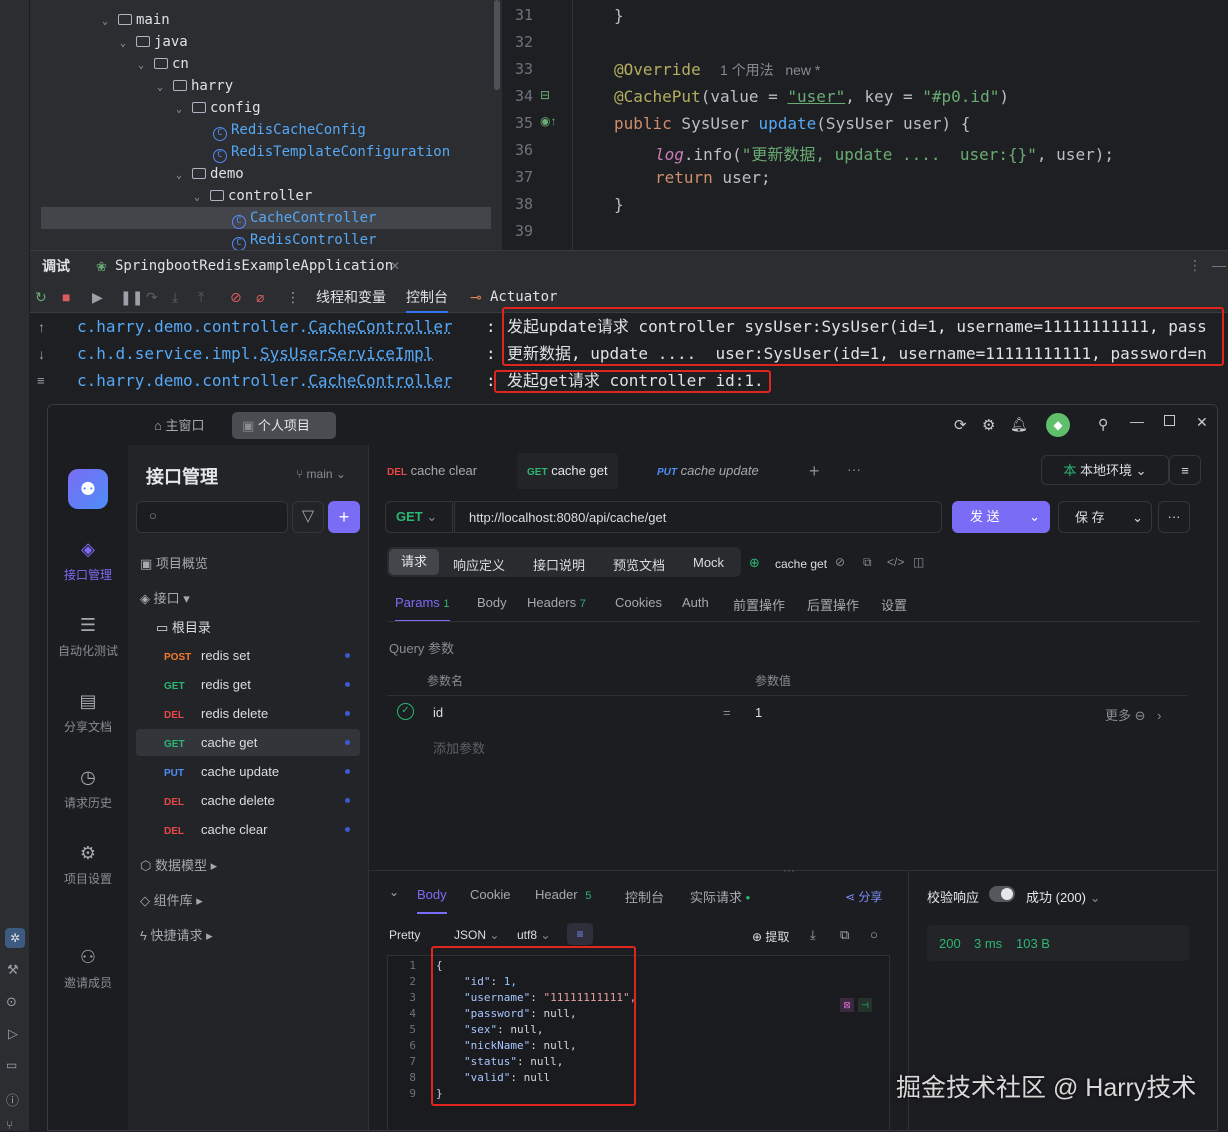 The width and height of the screenshot is (1228, 1132). I want to click on step-into-icon: ⤓, so click(175, 297).